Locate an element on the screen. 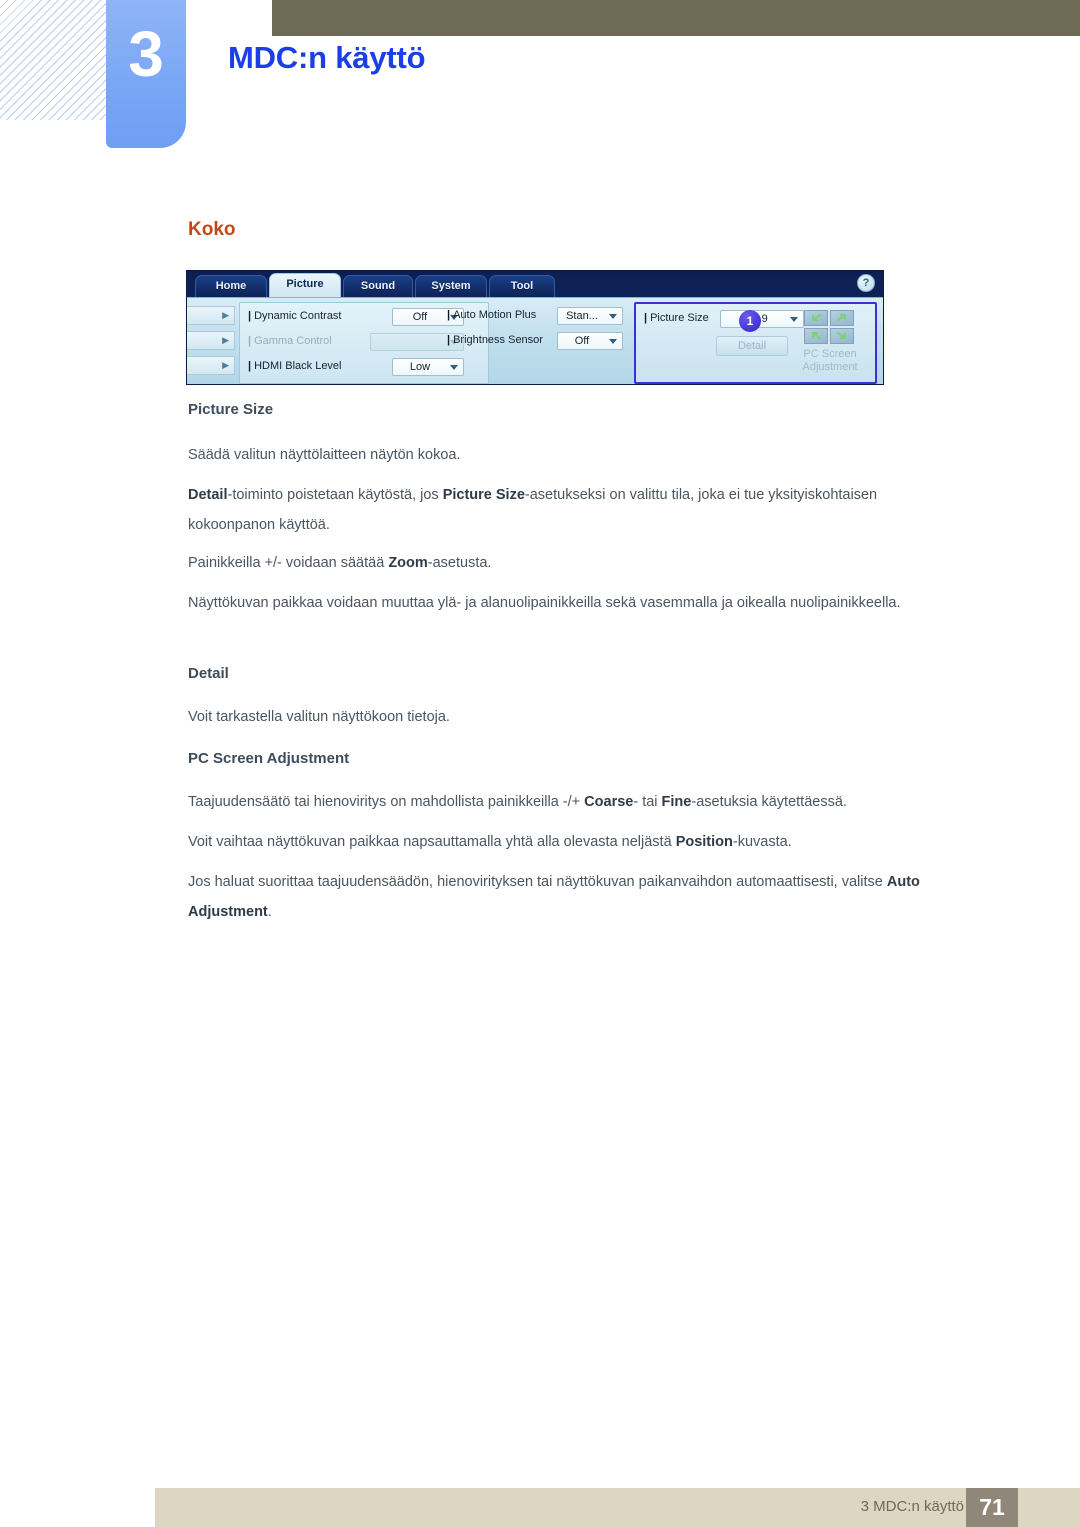  position-bottom-left-icon is located at coordinates (816, 336).